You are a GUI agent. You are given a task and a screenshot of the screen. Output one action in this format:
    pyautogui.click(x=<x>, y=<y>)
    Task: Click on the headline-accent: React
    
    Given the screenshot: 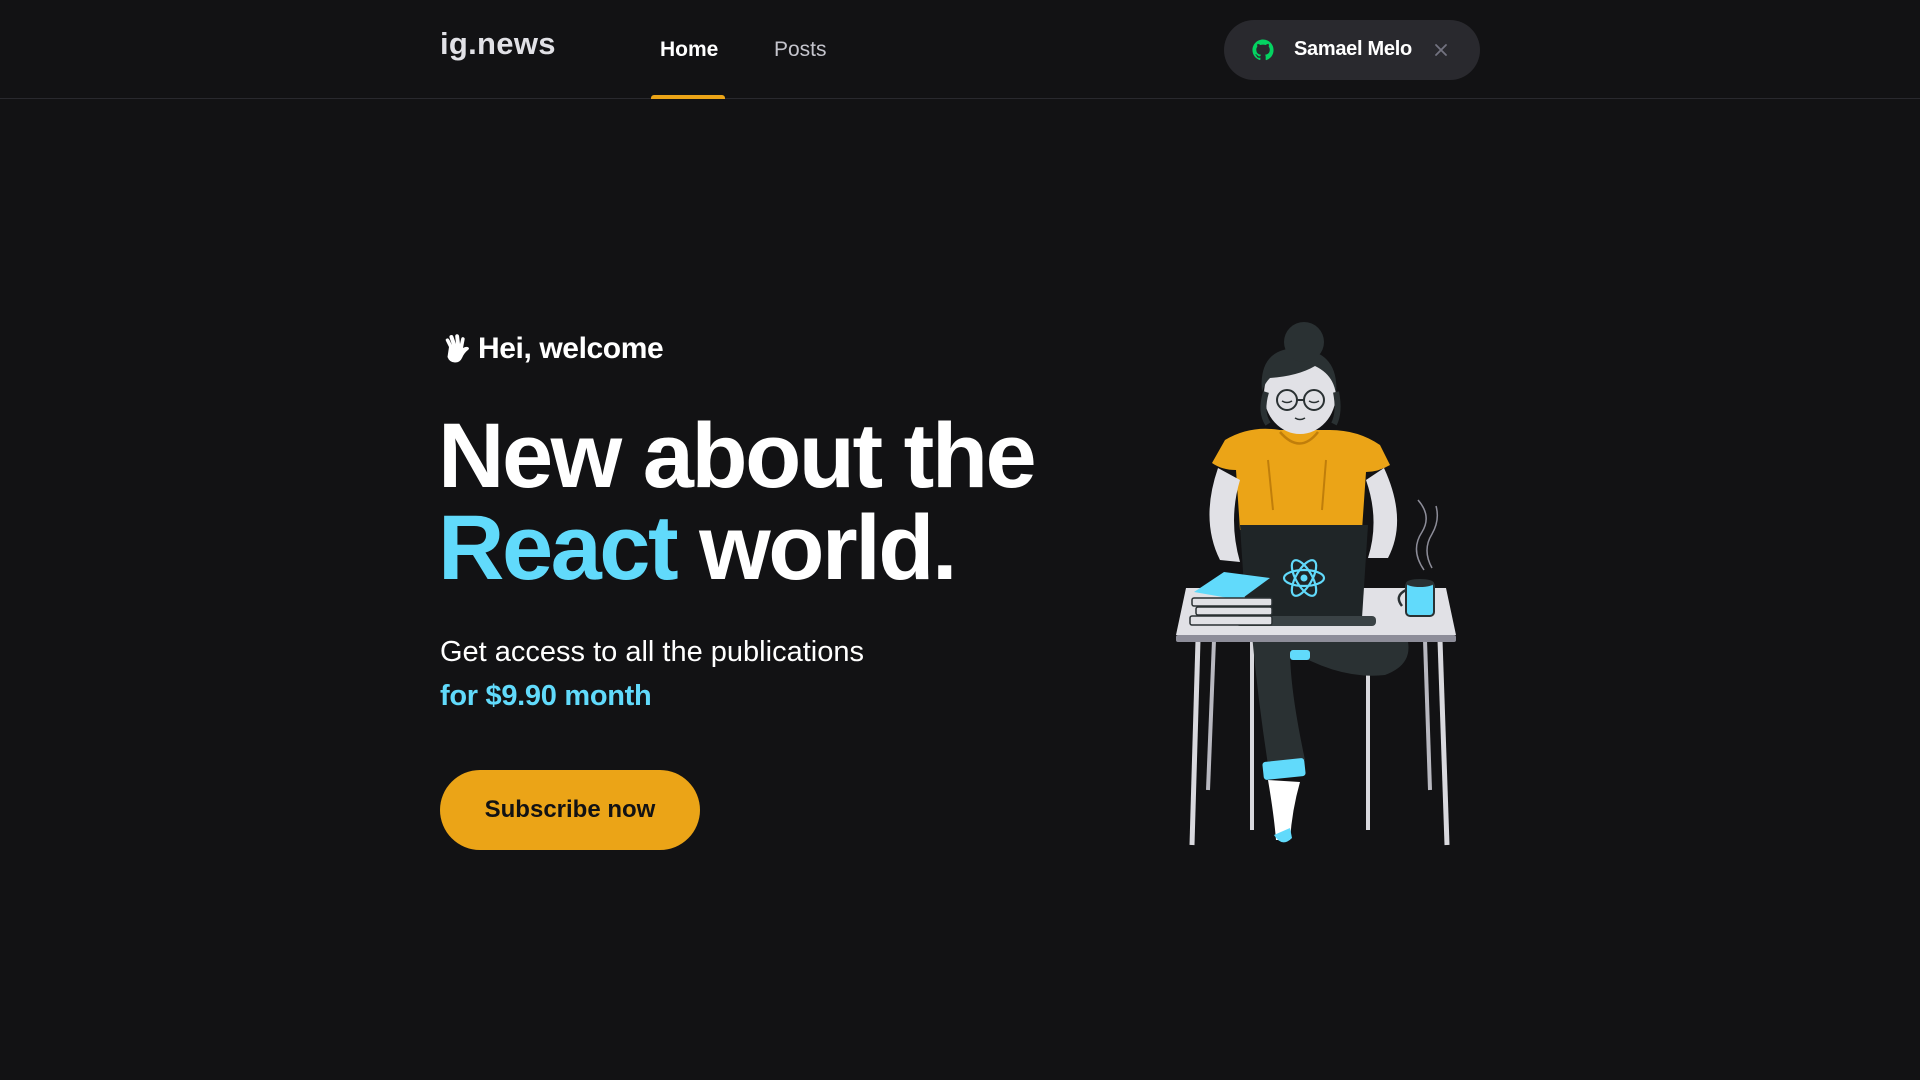 What is the action you would take?
    pyautogui.click(x=558, y=548)
    